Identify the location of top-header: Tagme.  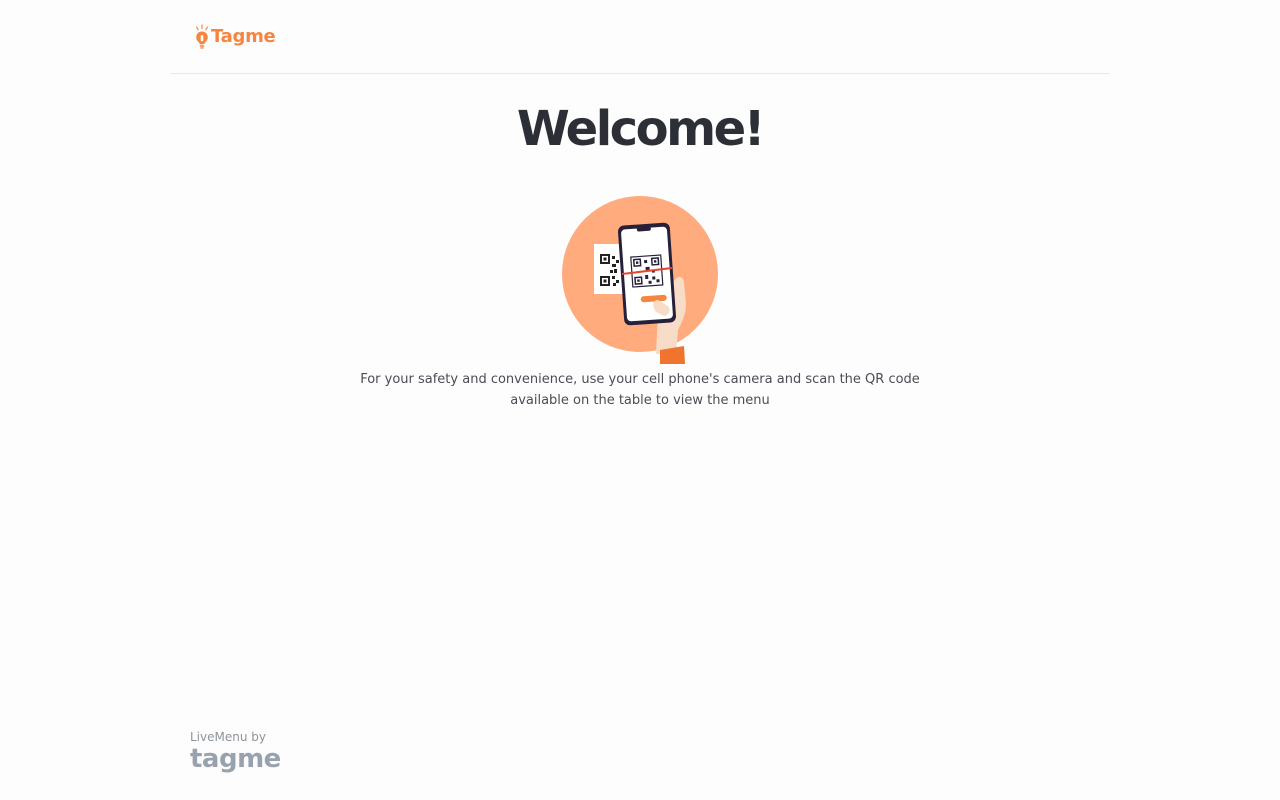
(640, 37).